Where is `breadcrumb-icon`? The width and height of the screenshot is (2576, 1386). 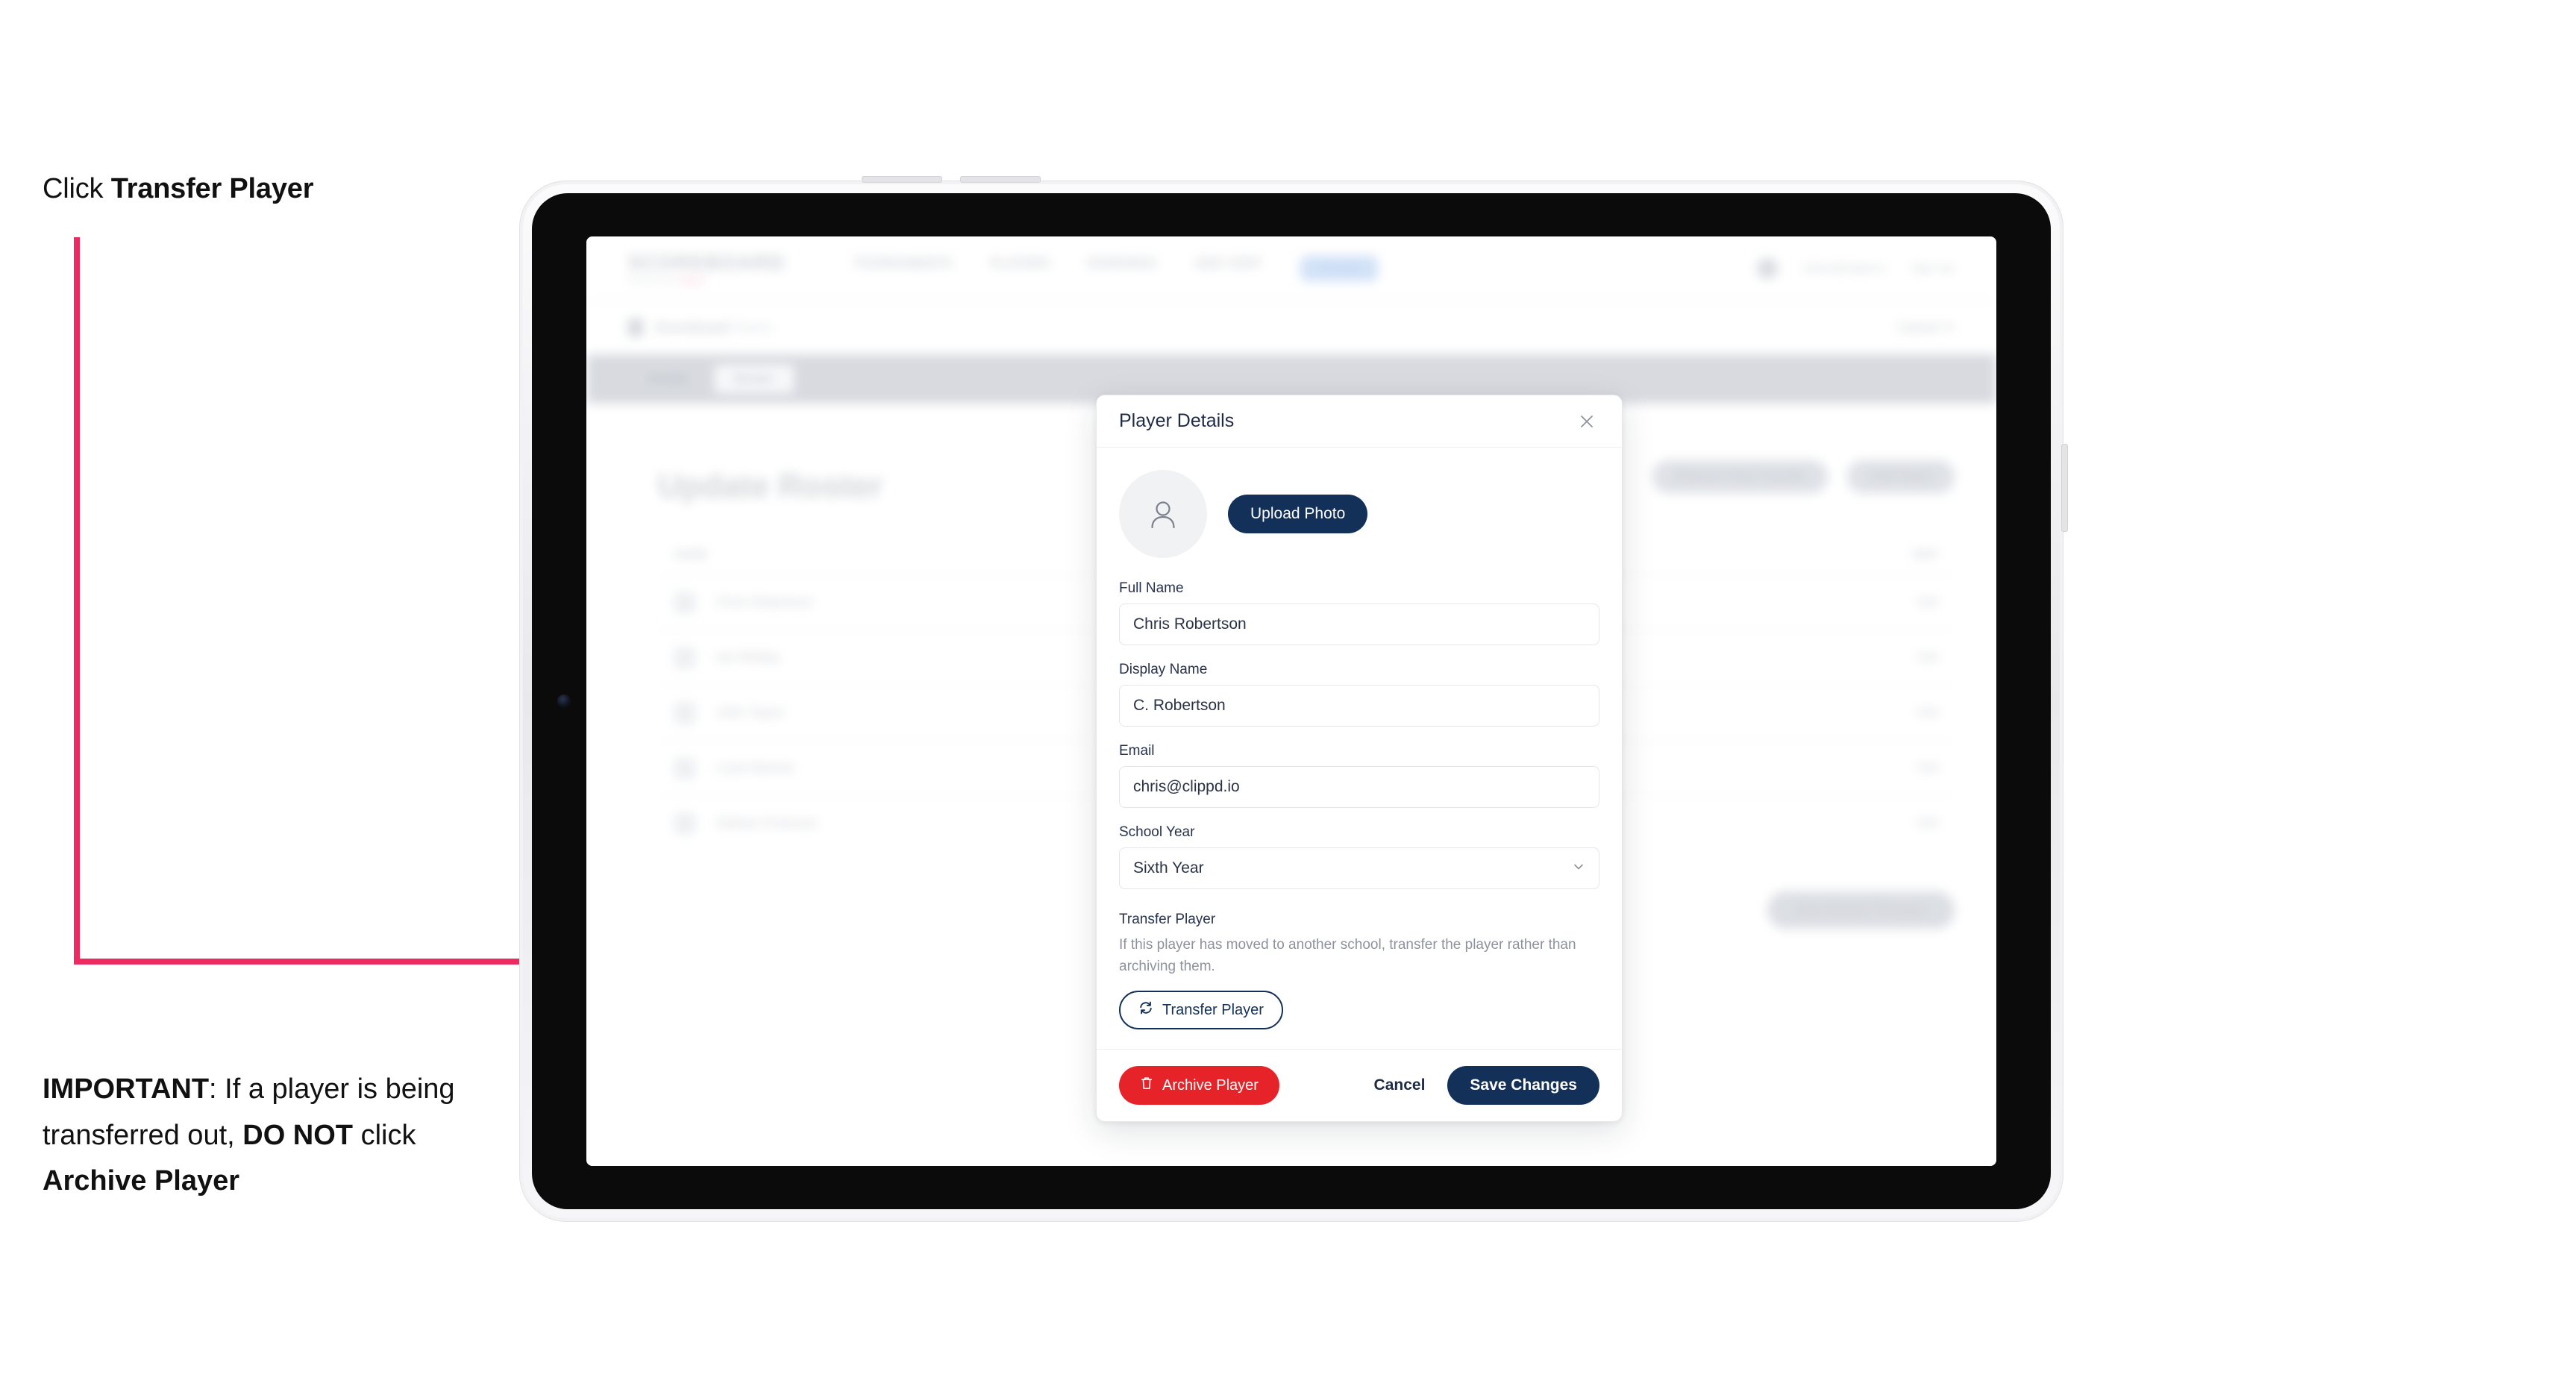
breadcrumb-icon is located at coordinates (635, 327).